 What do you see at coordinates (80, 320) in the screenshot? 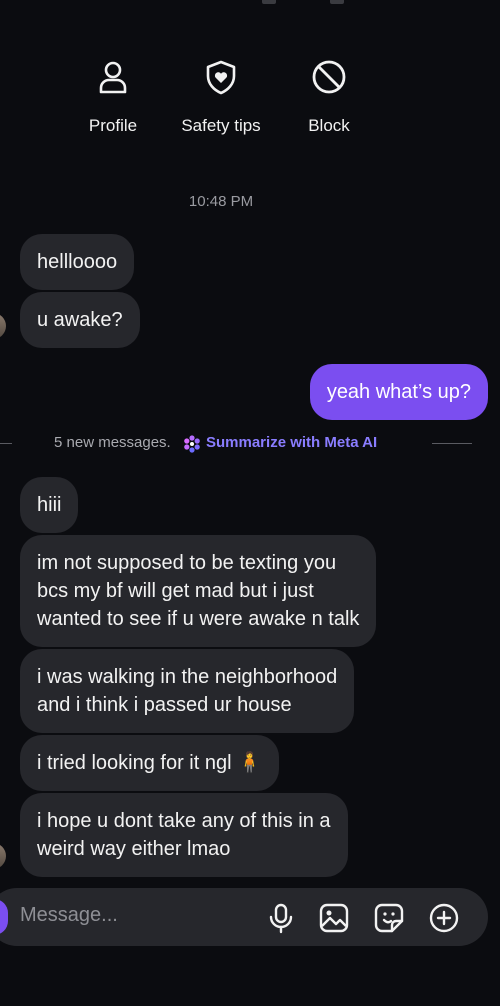
I see `received-message: u awake?` at bounding box center [80, 320].